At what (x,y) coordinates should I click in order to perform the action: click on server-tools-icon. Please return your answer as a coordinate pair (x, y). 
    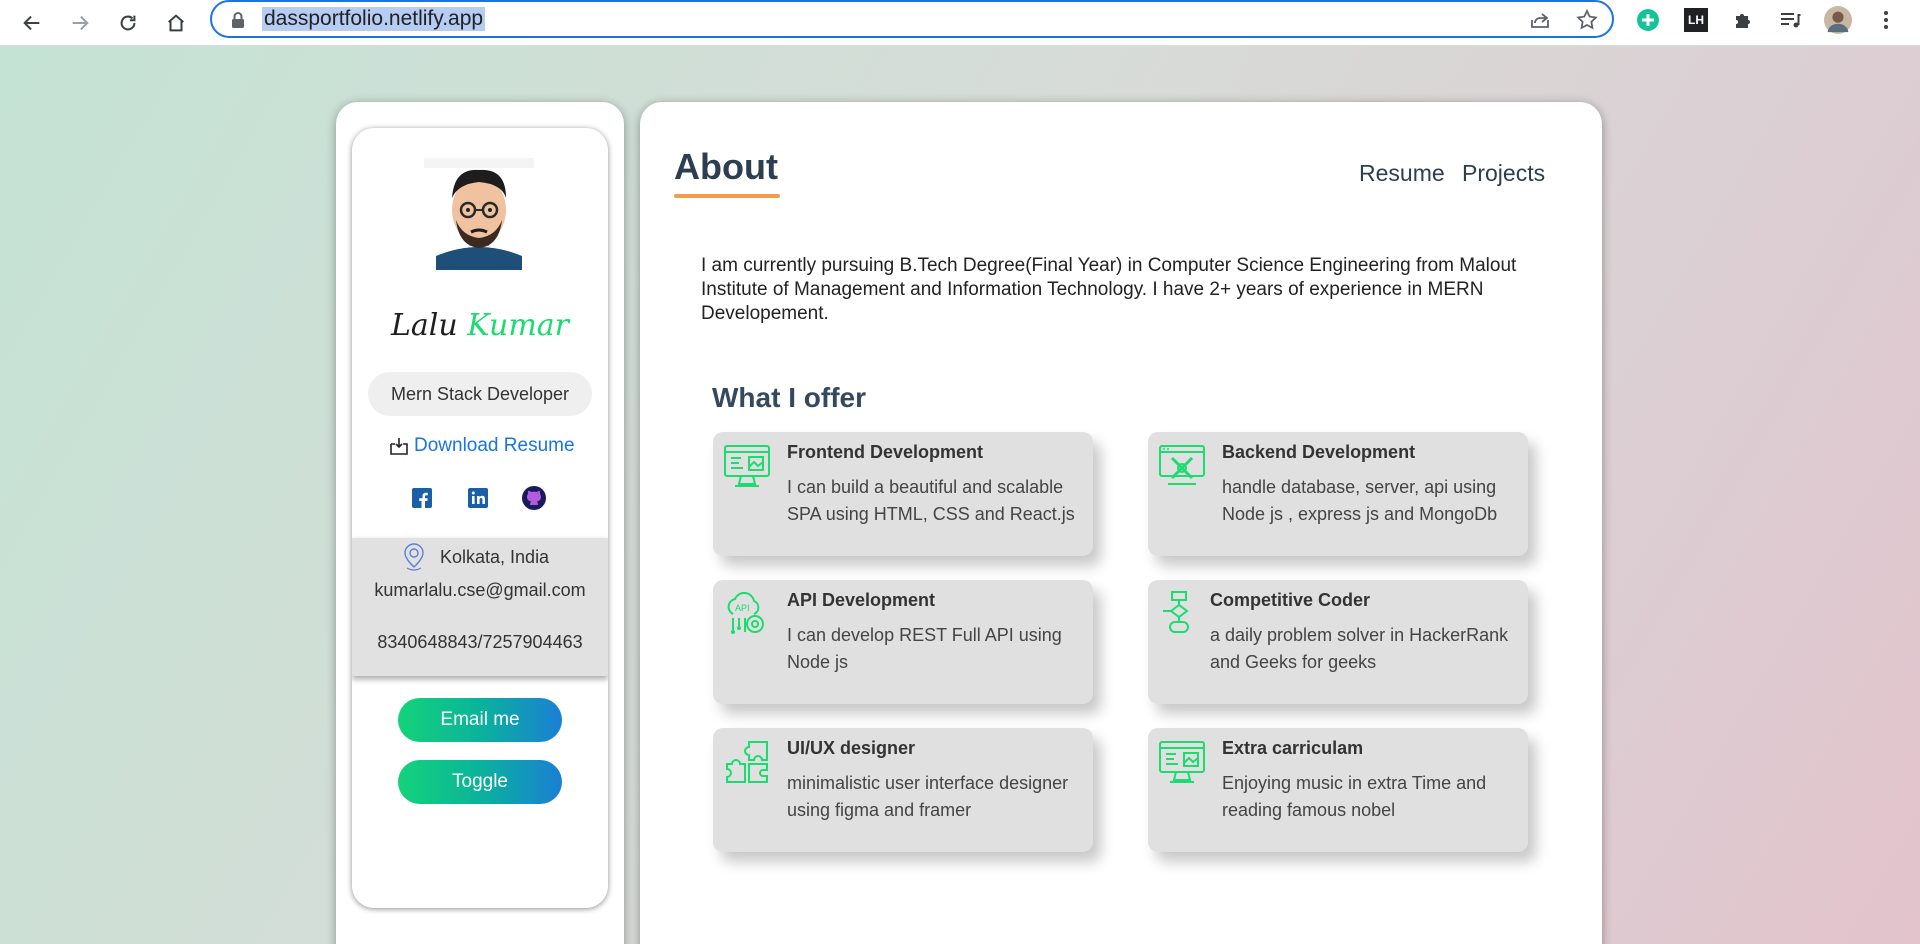
    Looking at the image, I should click on (1182, 465).